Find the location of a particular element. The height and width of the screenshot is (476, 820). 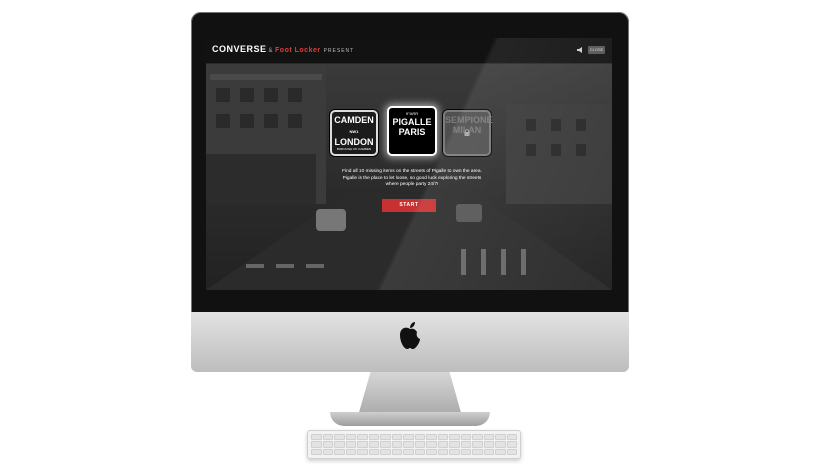

apple-logo-icon is located at coordinates (410, 335).